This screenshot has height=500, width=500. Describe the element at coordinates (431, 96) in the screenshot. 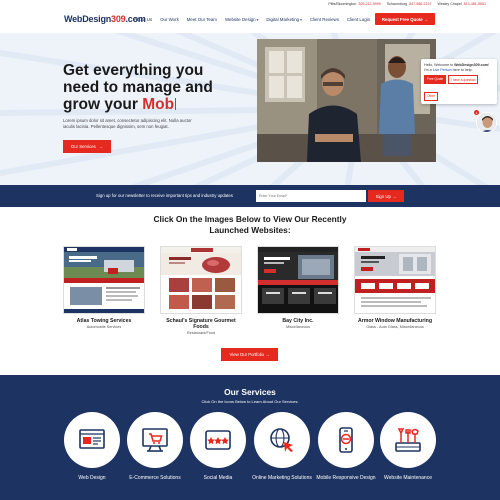

I see `chat-other-button: Other` at that location.